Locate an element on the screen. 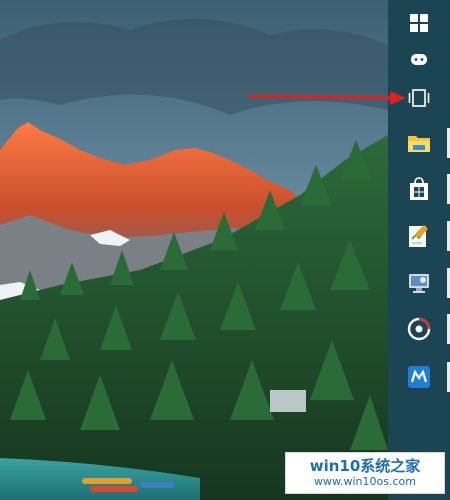  site-watermark: win10系统之家 www.win10os.com is located at coordinates (365, 473).